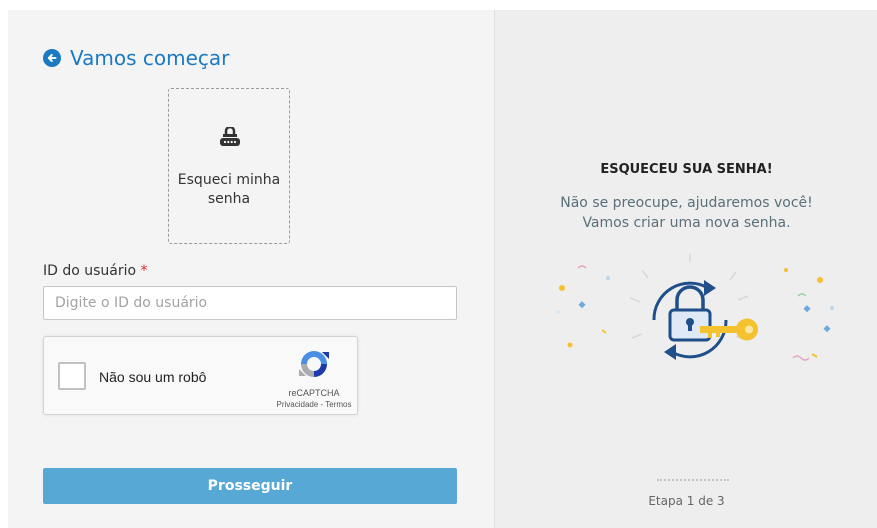 The image size is (877, 528). I want to click on user-id-label: ID do usuário *, so click(95, 271).